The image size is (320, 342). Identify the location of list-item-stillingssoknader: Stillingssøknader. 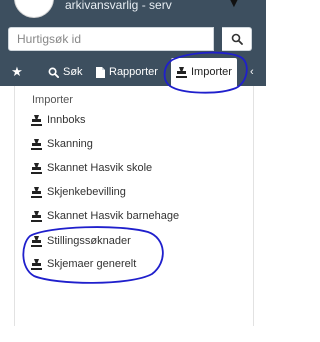
(81, 241).